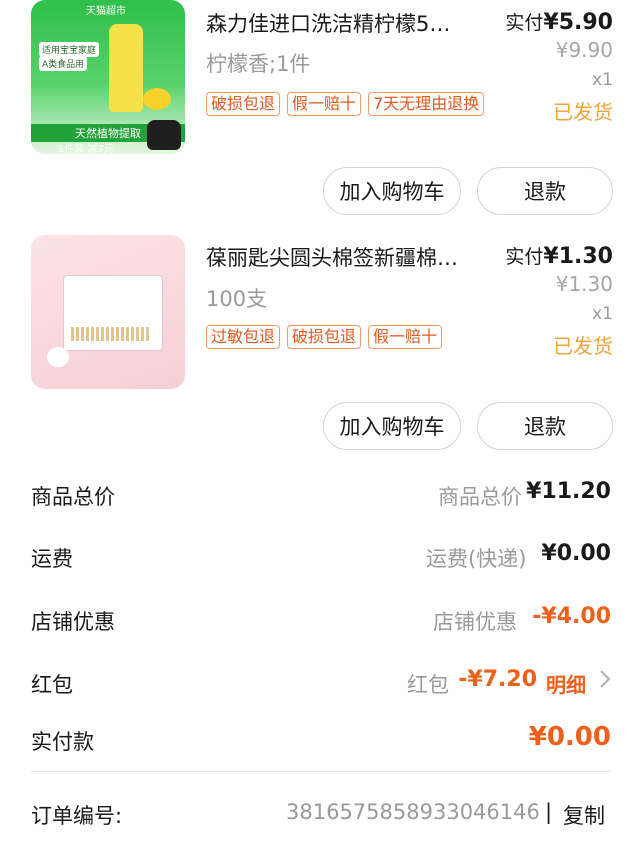 The image size is (640, 854). I want to click on service-tag: 过敏包退, so click(243, 337).